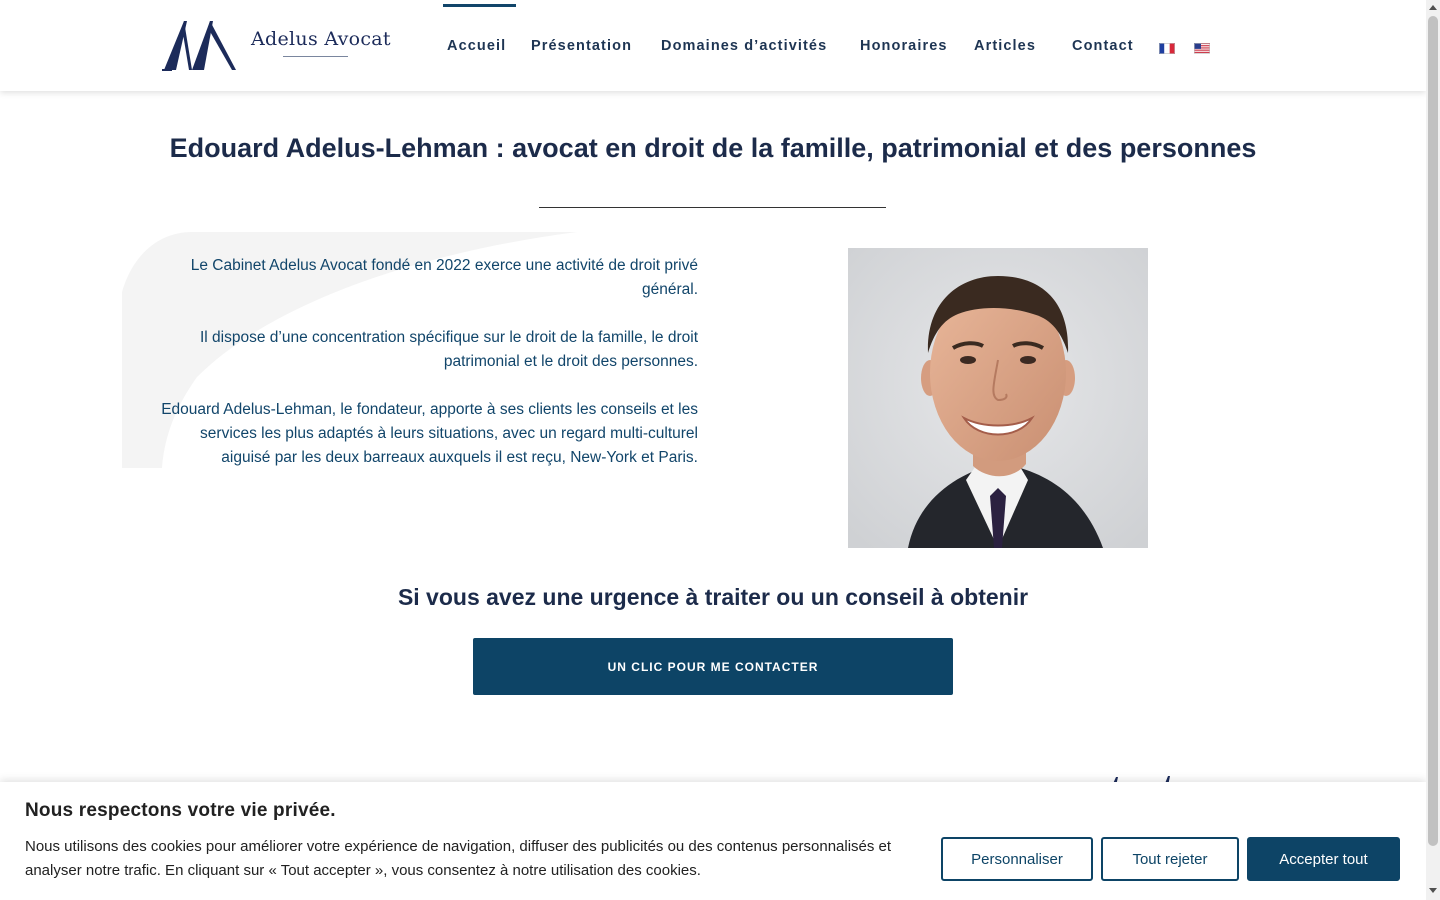 Image resolution: width=1440 pixels, height=900 pixels. What do you see at coordinates (712, 207) in the screenshot?
I see `title-divider` at bounding box center [712, 207].